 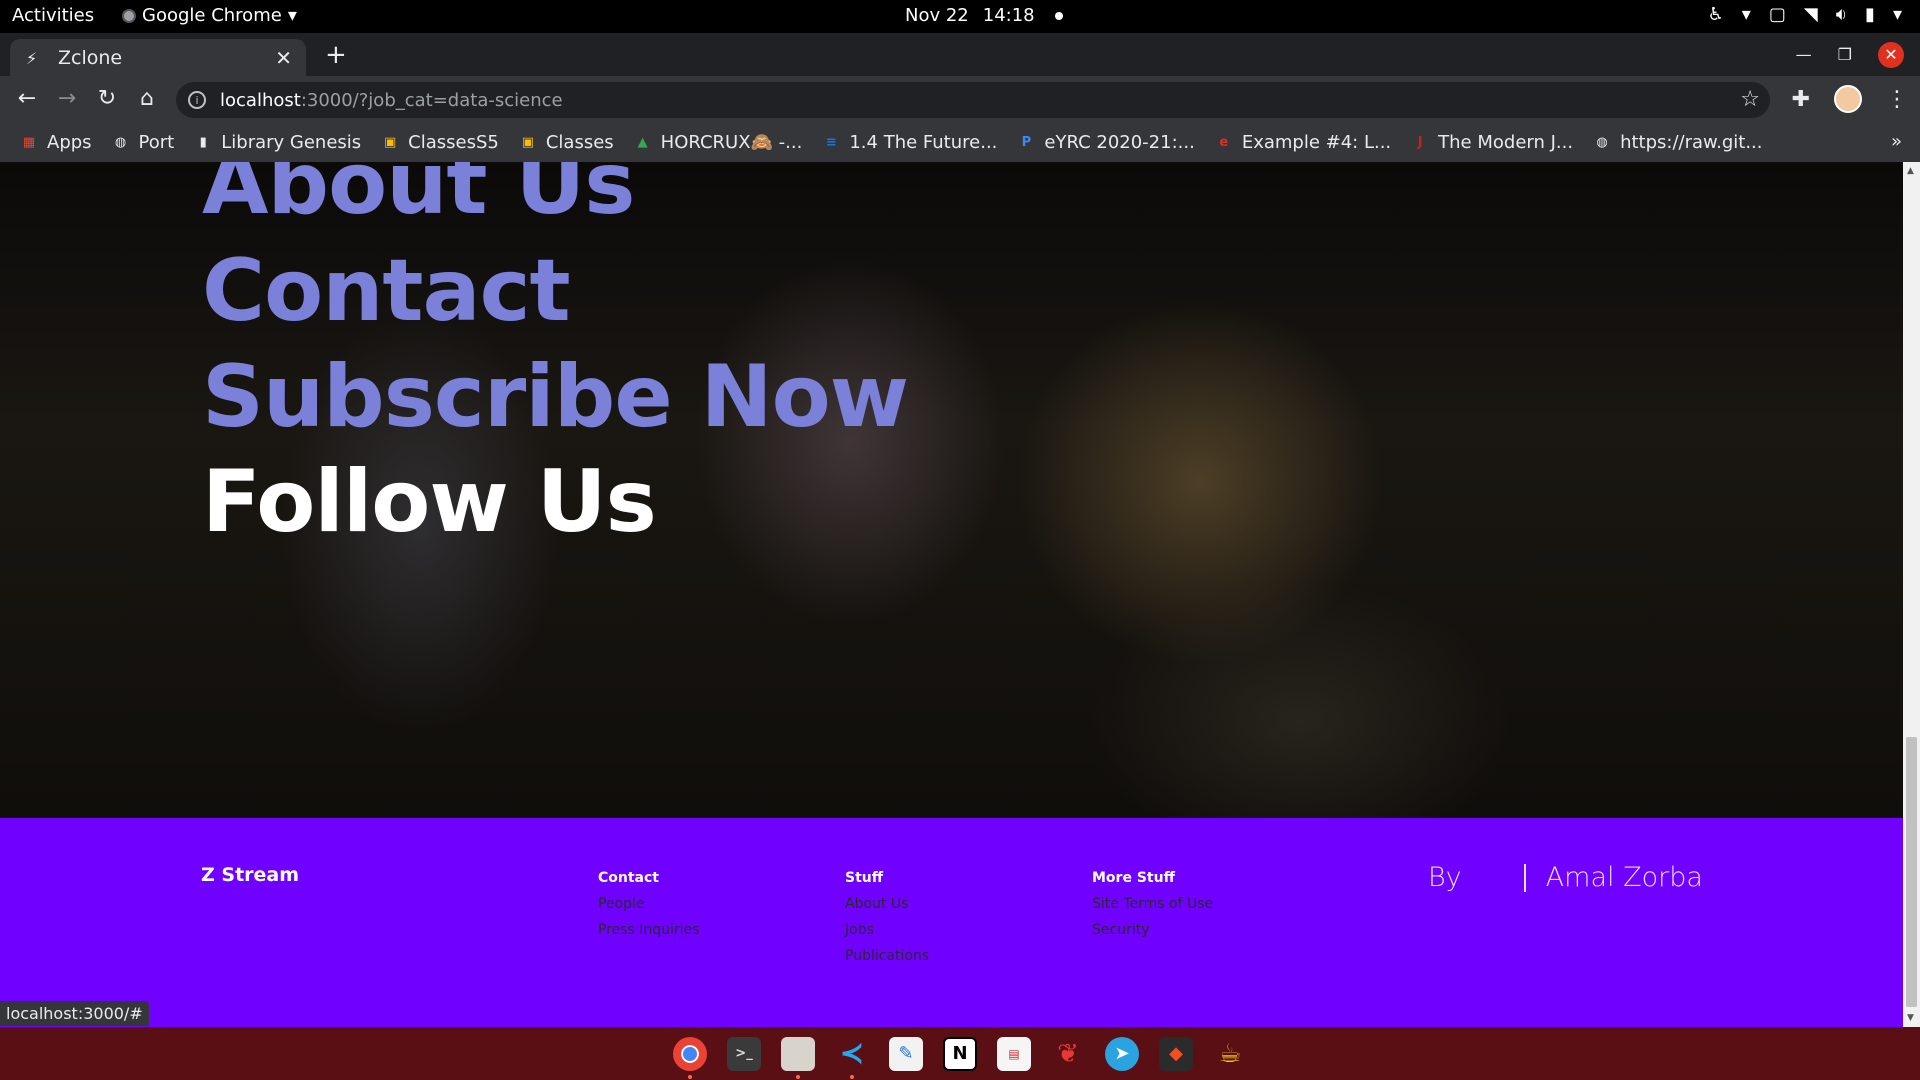 What do you see at coordinates (120, 142) in the screenshot?
I see `globe-icon: ◍` at bounding box center [120, 142].